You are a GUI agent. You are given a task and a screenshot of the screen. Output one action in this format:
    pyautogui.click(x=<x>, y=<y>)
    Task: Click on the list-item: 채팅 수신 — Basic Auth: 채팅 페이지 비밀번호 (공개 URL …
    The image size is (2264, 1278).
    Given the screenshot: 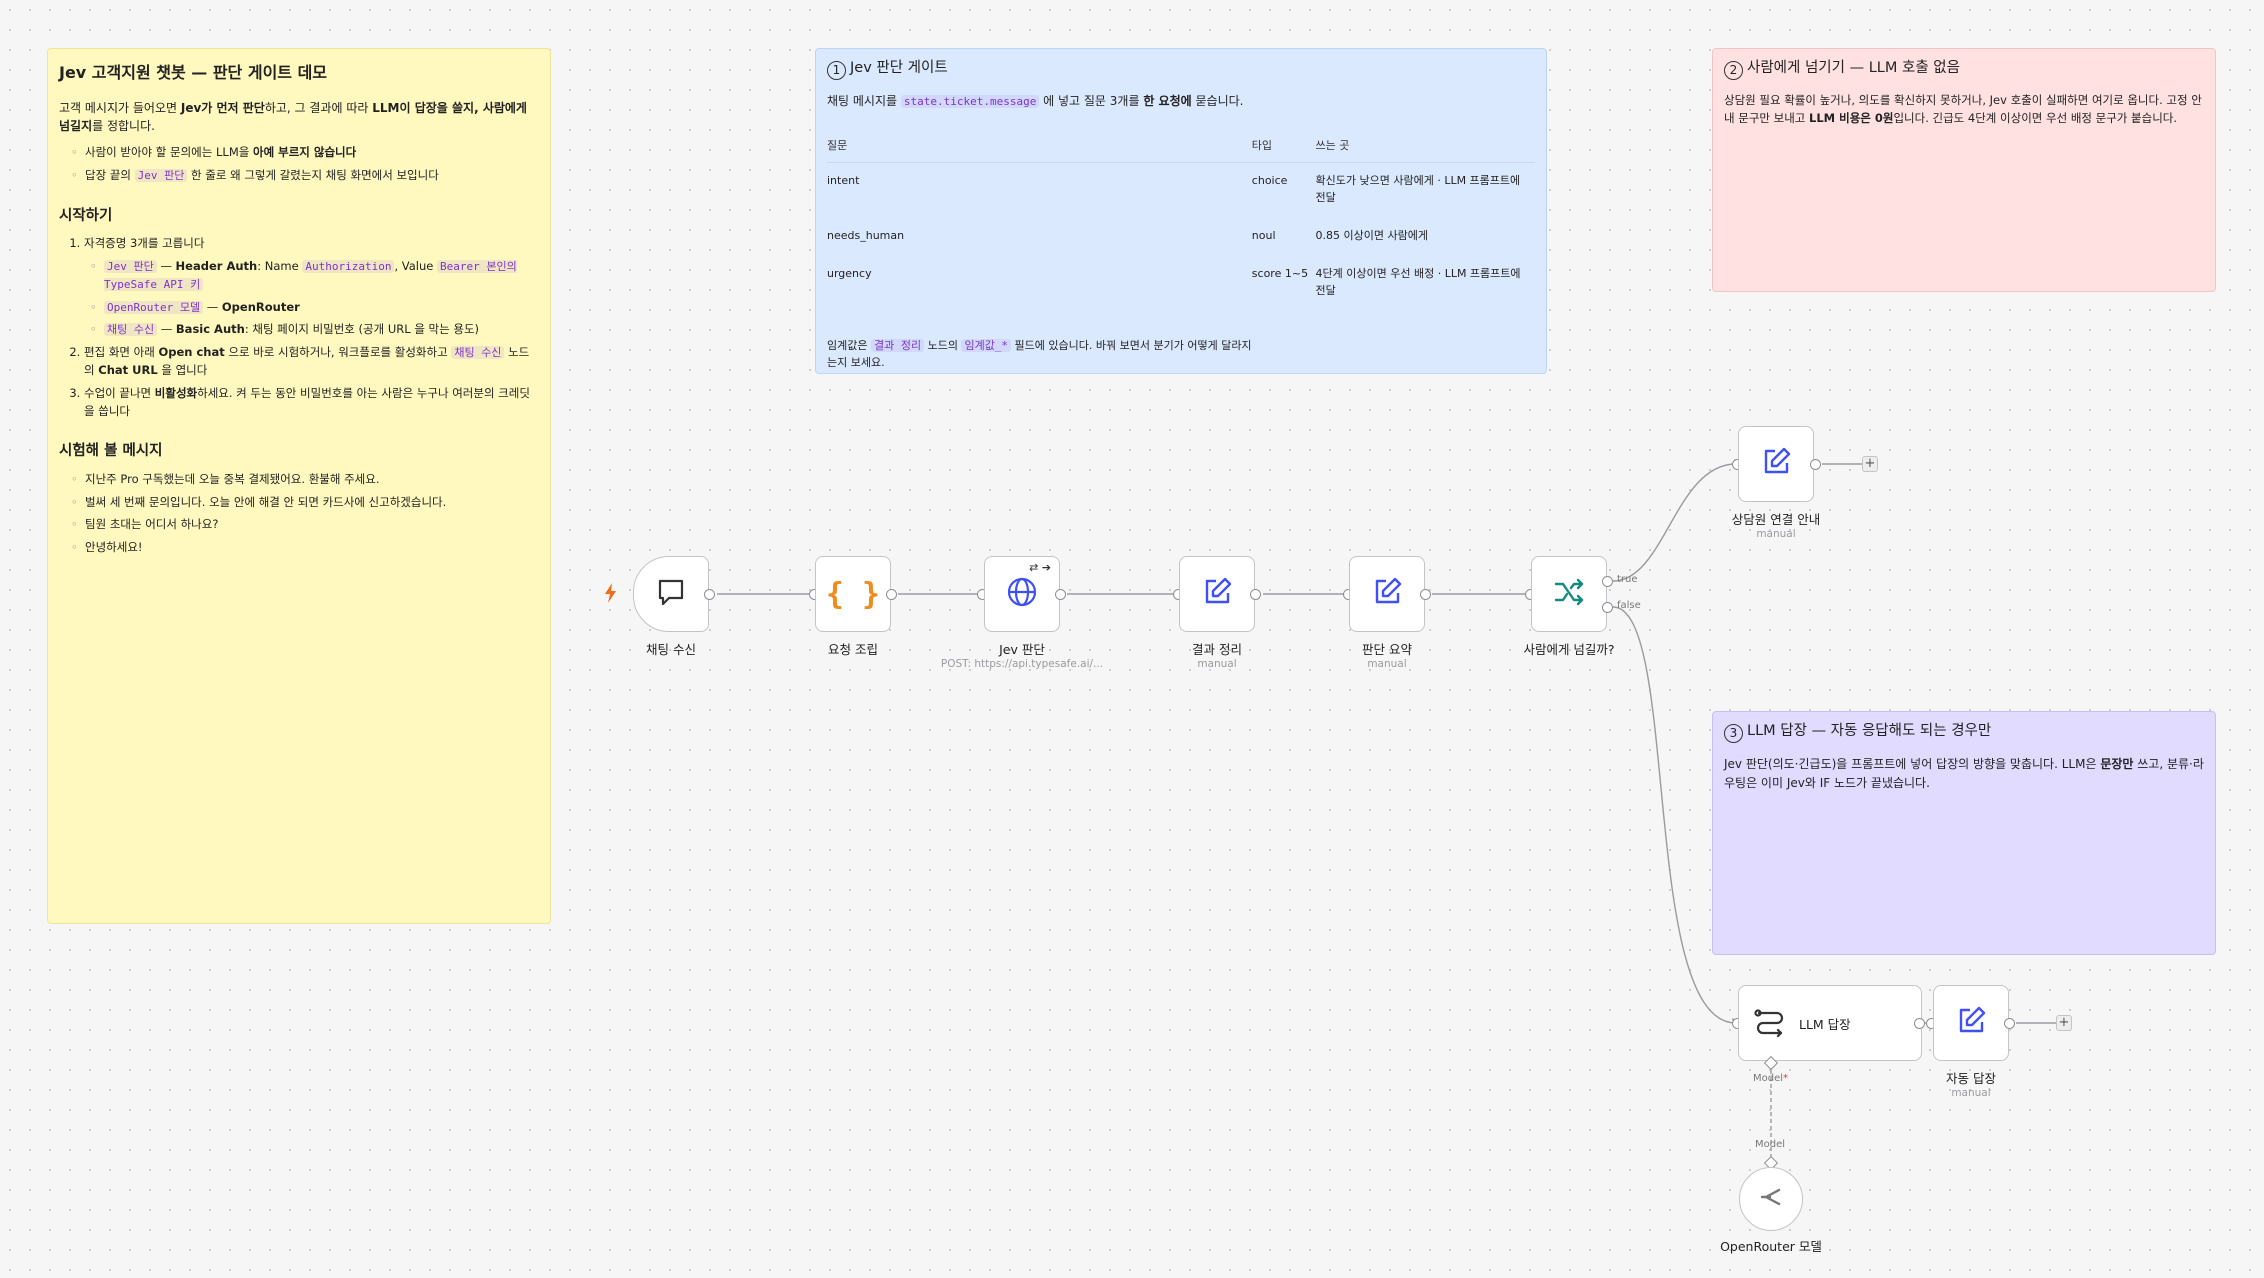 What is the action you would take?
    pyautogui.click(x=314, y=330)
    